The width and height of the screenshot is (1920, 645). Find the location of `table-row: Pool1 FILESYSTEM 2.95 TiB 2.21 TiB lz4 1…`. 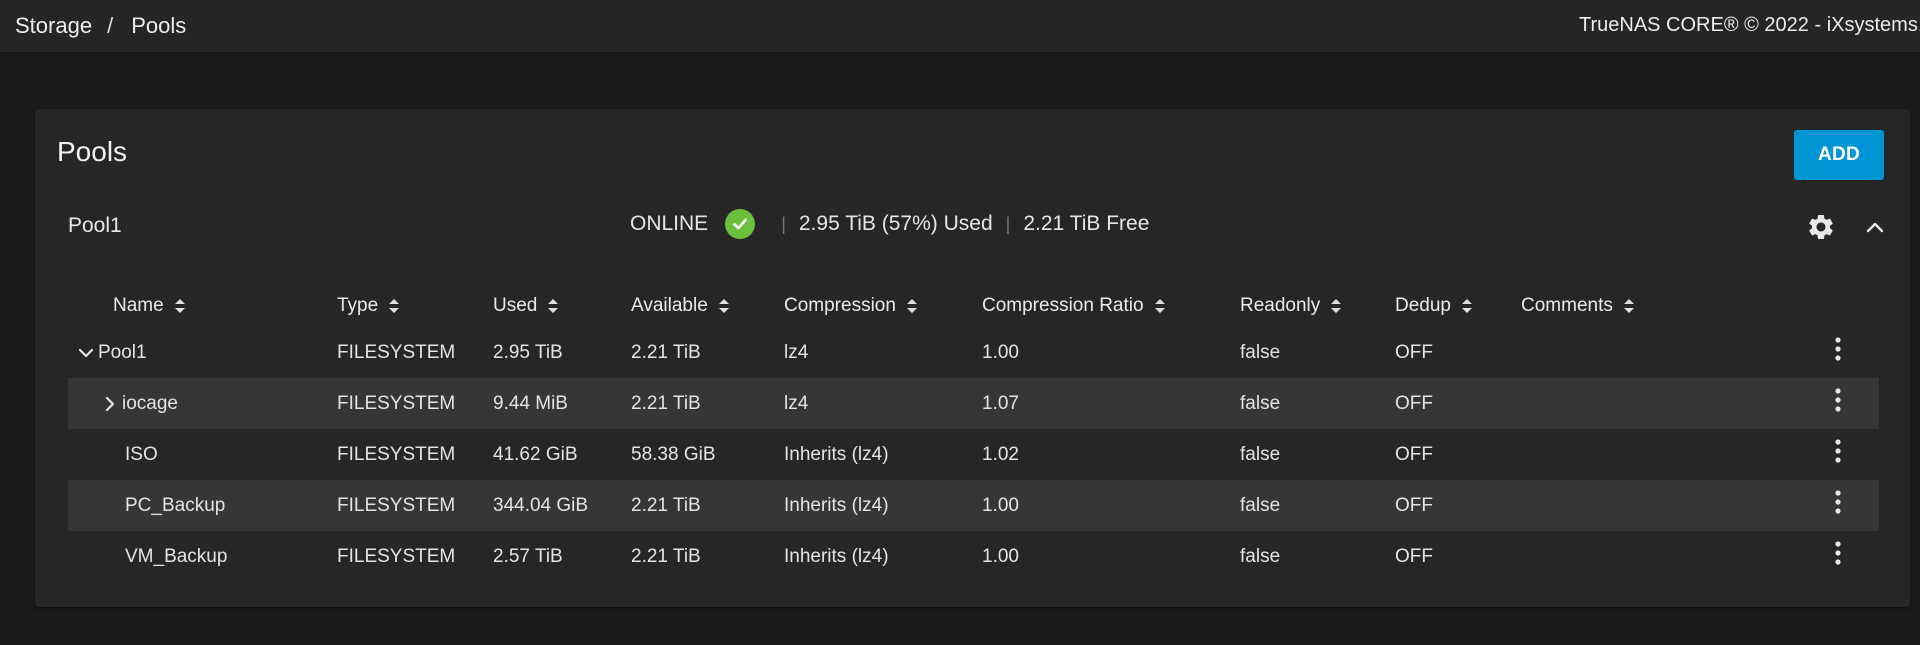

table-row: Pool1 FILESYSTEM 2.95 TiB 2.21 TiB lz4 1… is located at coordinates (973, 352).